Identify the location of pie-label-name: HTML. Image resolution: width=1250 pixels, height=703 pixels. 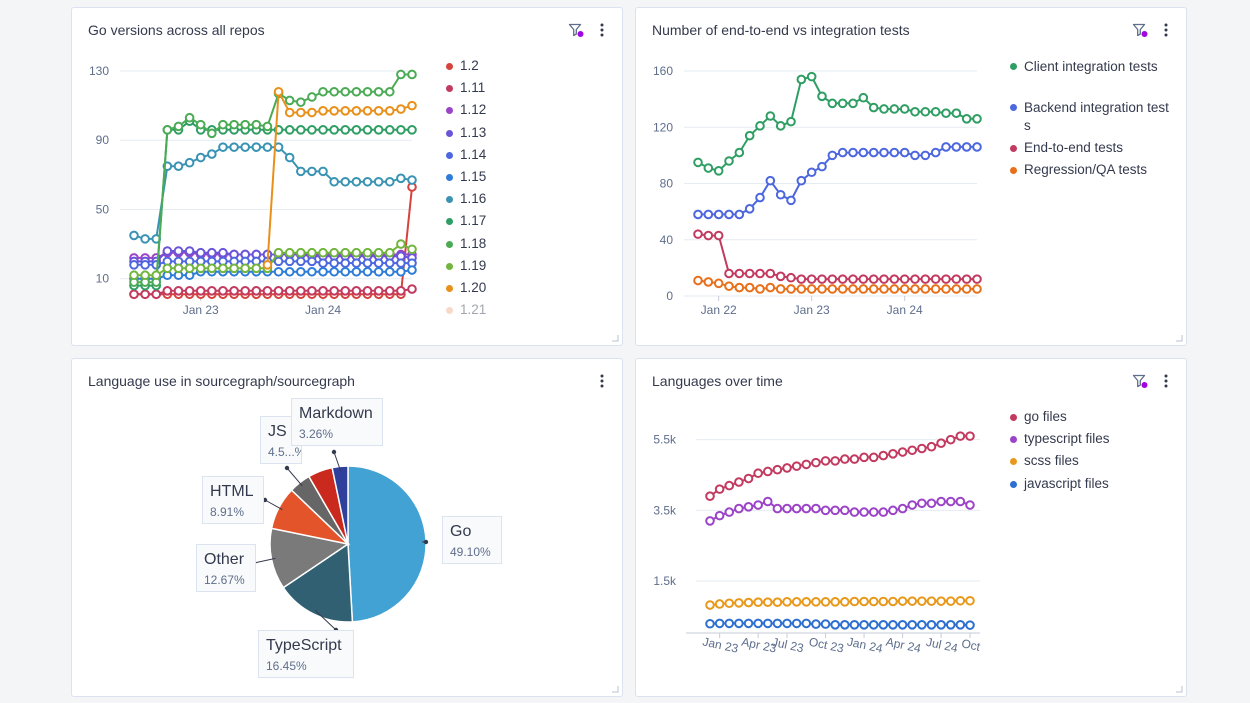
(232, 491).